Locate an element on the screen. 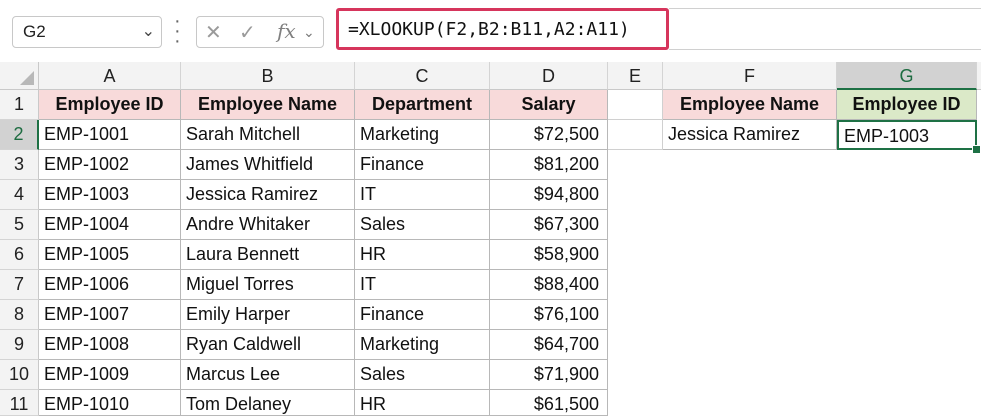 This screenshot has width=981, height=419. cell-employee-name: James Whitfield is located at coordinates (268, 165).